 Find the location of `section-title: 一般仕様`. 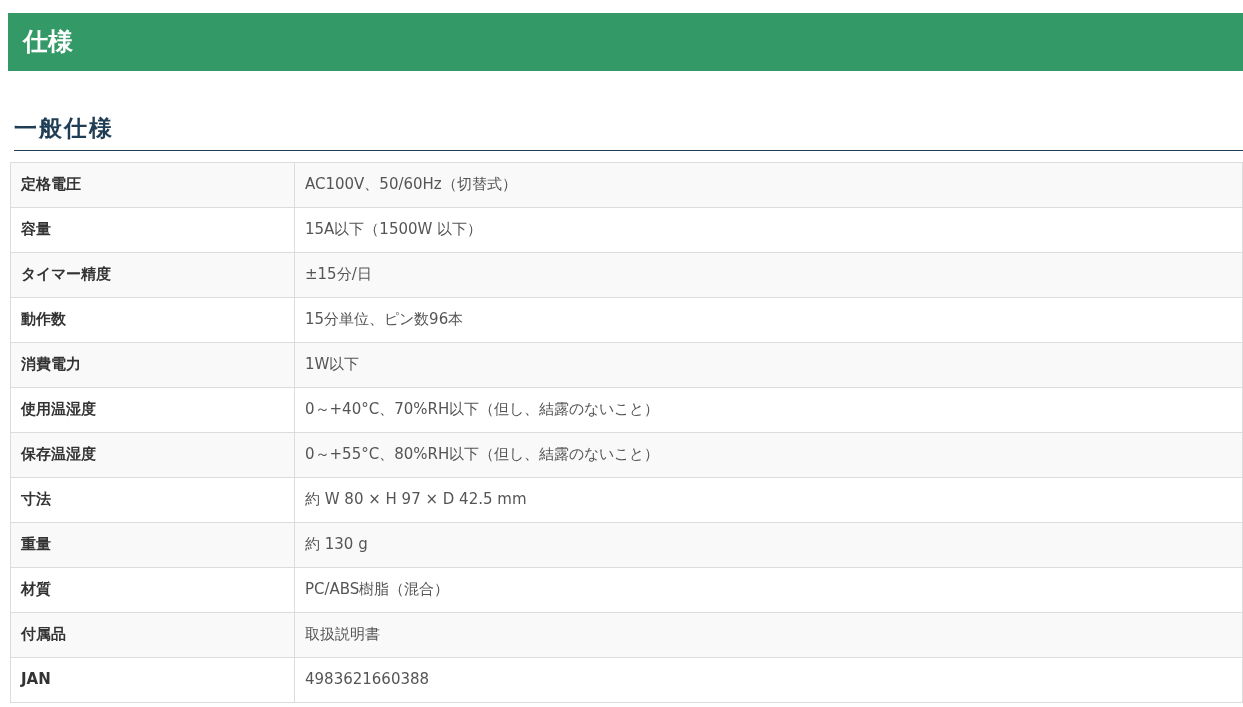

section-title: 一般仕様 is located at coordinates (64, 128).